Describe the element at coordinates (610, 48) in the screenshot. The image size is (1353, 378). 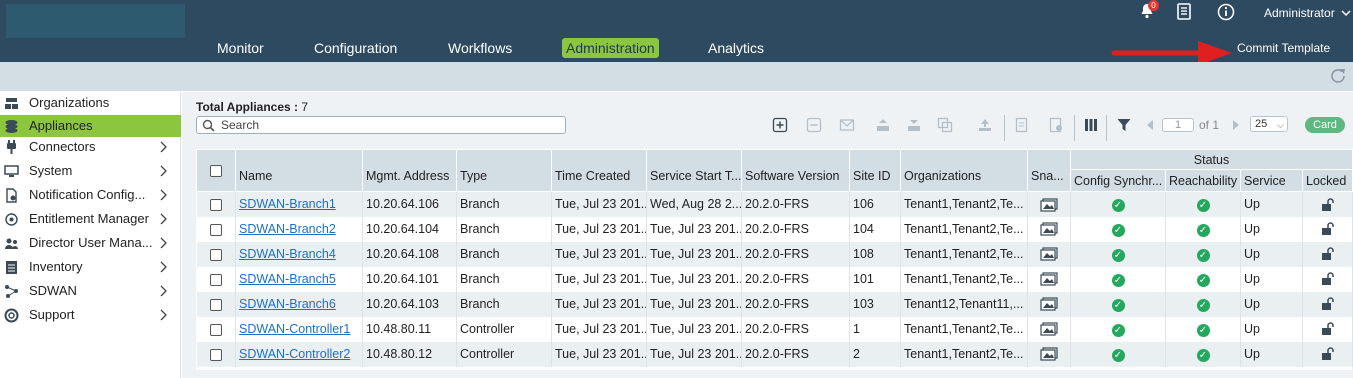
I see `nav-administration: Administration` at that location.